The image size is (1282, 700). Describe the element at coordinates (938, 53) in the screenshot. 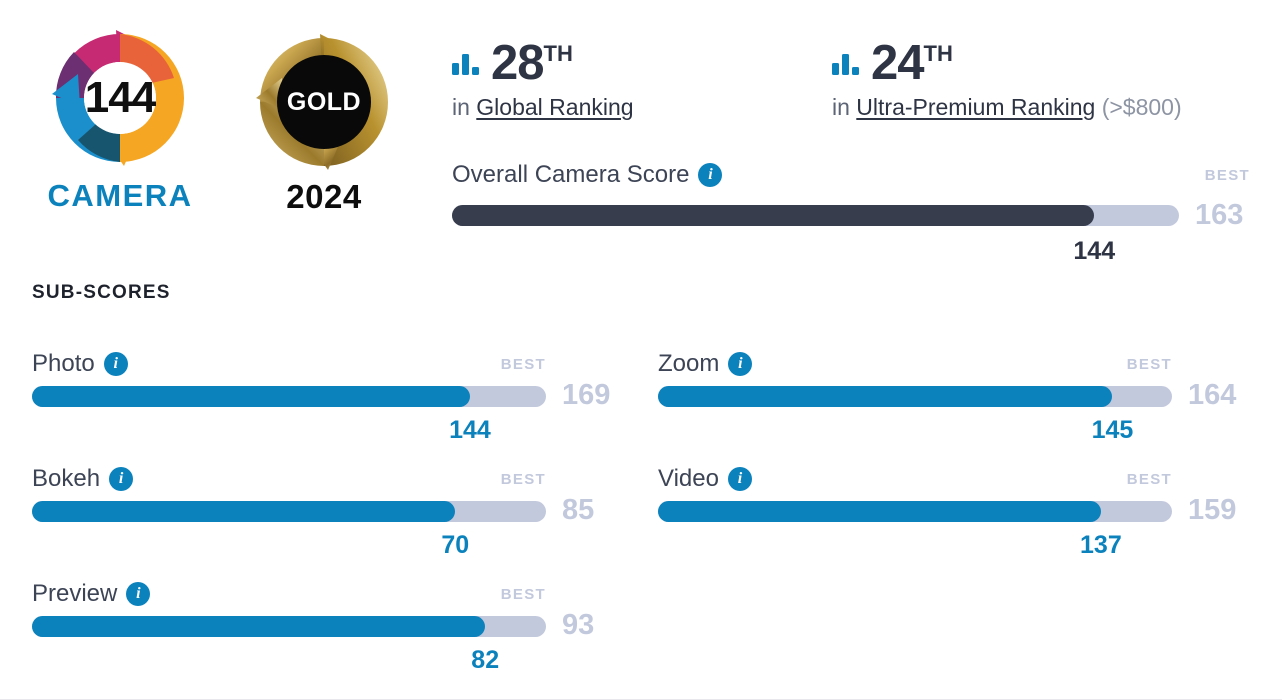

I see `ranking-ultra-premium-suffix: TH` at that location.